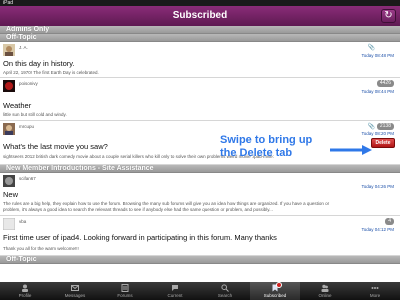  I want to click on tab-label: Forums, so click(125, 295).